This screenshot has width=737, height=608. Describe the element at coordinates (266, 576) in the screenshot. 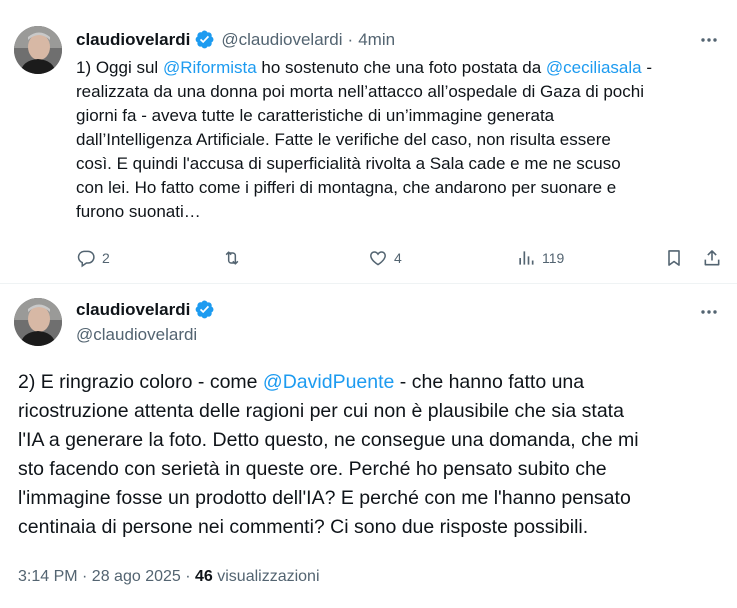

I see `views-label: visualizzazioni` at that location.